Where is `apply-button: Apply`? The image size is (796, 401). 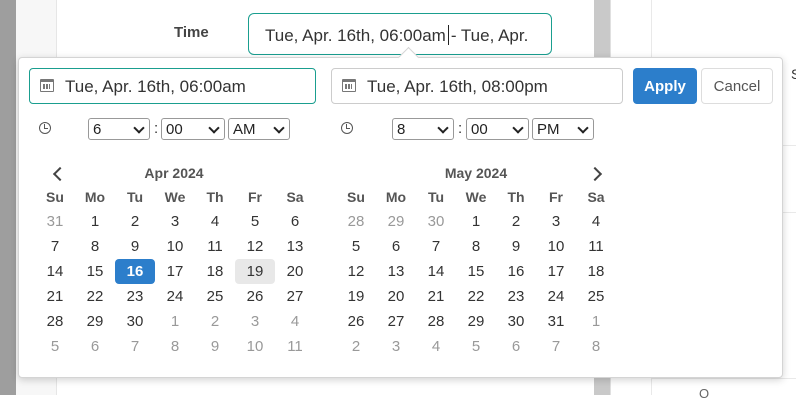 apply-button: Apply is located at coordinates (665, 86).